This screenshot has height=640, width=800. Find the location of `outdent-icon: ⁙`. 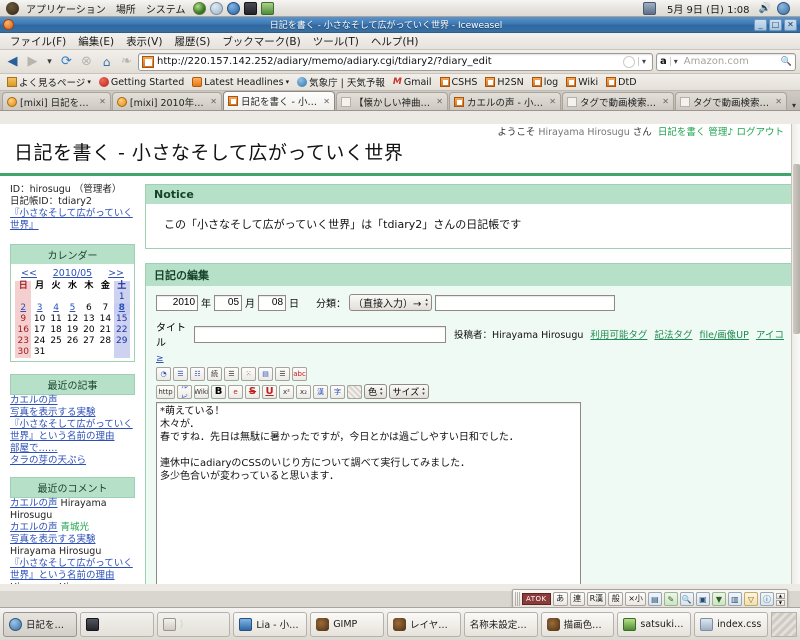

outdent-icon: ⁙ is located at coordinates (249, 374).